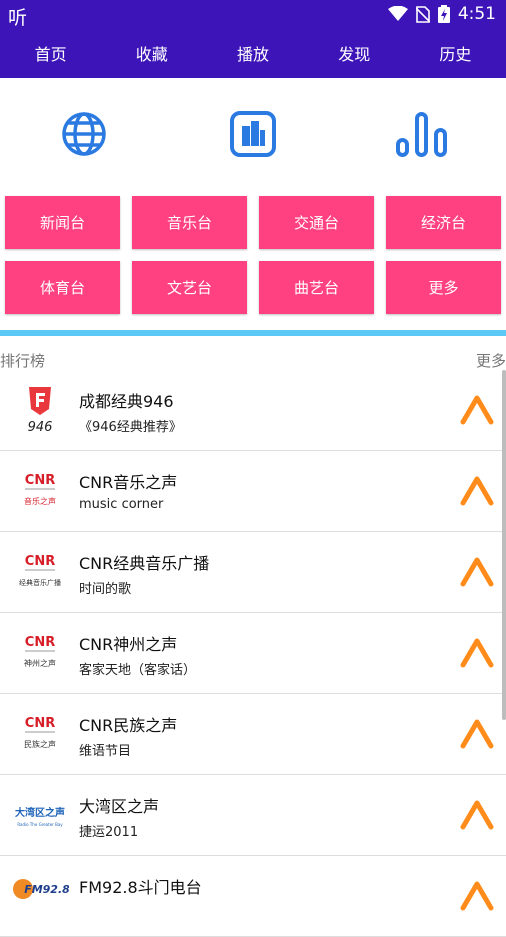 This screenshot has height=937, width=506. Describe the element at coordinates (316, 287) in the screenshot. I see `category-opera-button: 曲艺台` at that location.